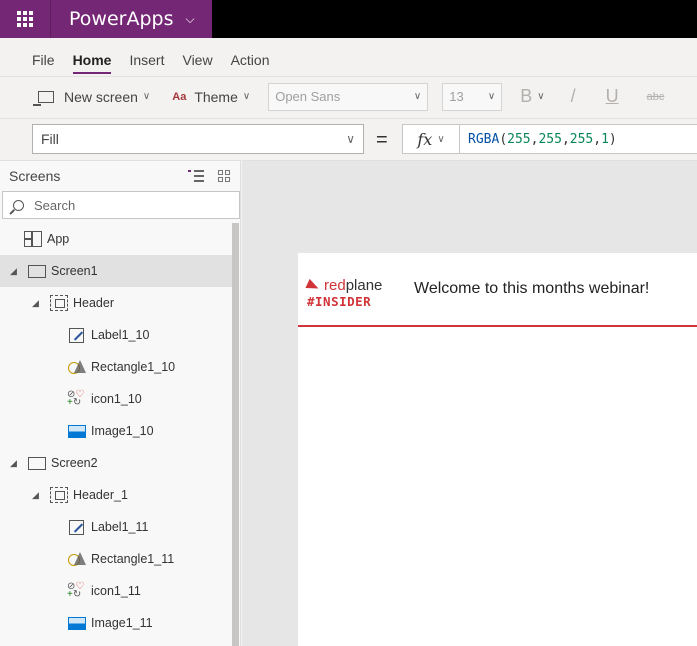 This screenshot has height=646, width=697. I want to click on menu-action: Action, so click(250, 63).